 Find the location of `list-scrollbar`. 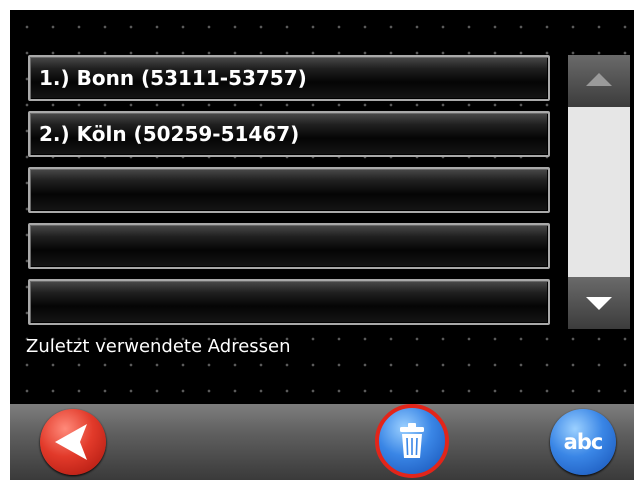

list-scrollbar is located at coordinates (599, 194).